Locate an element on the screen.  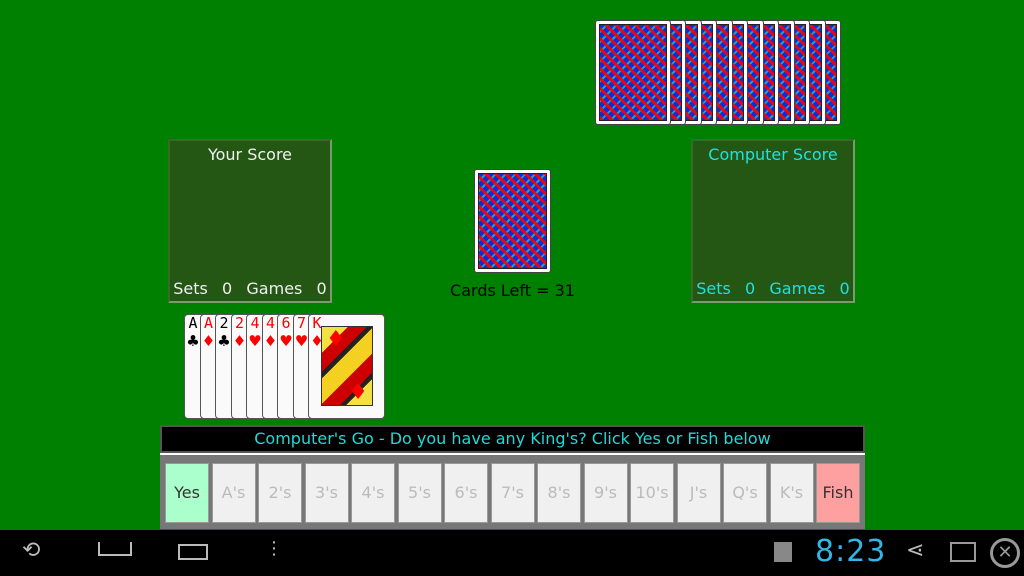
close-icon: ✕ is located at coordinates (1005, 553).